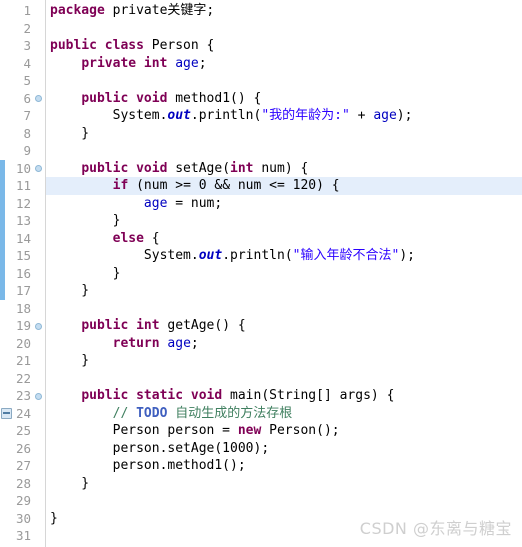  What do you see at coordinates (146, 466) in the screenshot?
I see `code-line-text: person.method1();` at bounding box center [146, 466].